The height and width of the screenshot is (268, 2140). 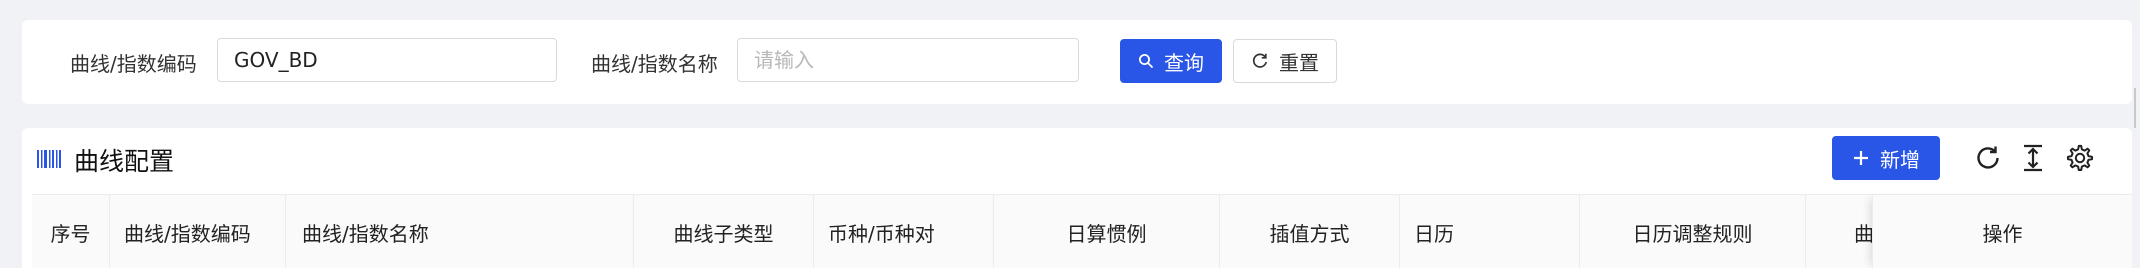 I want to click on column-header-interpolation: 插值方式, so click(x=1310, y=231).